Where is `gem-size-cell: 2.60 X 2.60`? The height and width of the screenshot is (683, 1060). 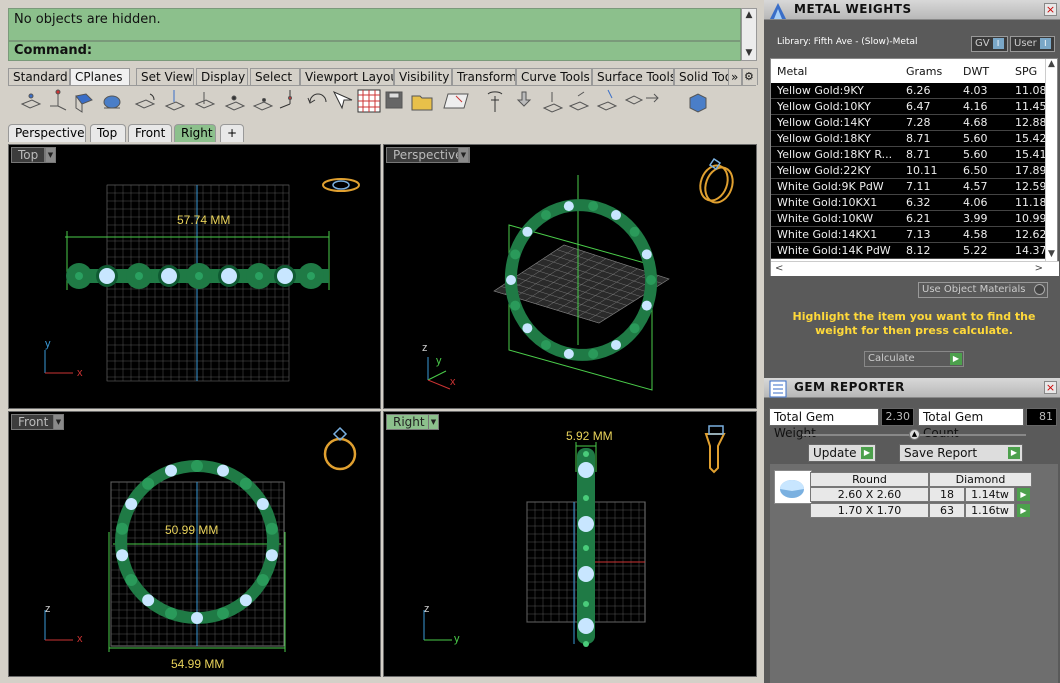 gem-size-cell: 2.60 X 2.60 is located at coordinates (869, 494).